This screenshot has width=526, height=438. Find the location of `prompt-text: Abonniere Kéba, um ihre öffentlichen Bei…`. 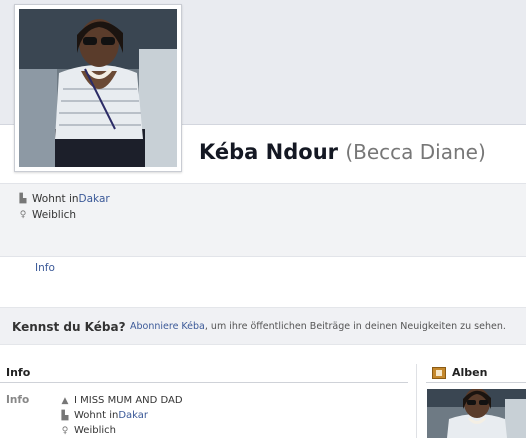

prompt-text: Abonniere Kéba, um ihre öffentlichen Bei… is located at coordinates (318, 326).